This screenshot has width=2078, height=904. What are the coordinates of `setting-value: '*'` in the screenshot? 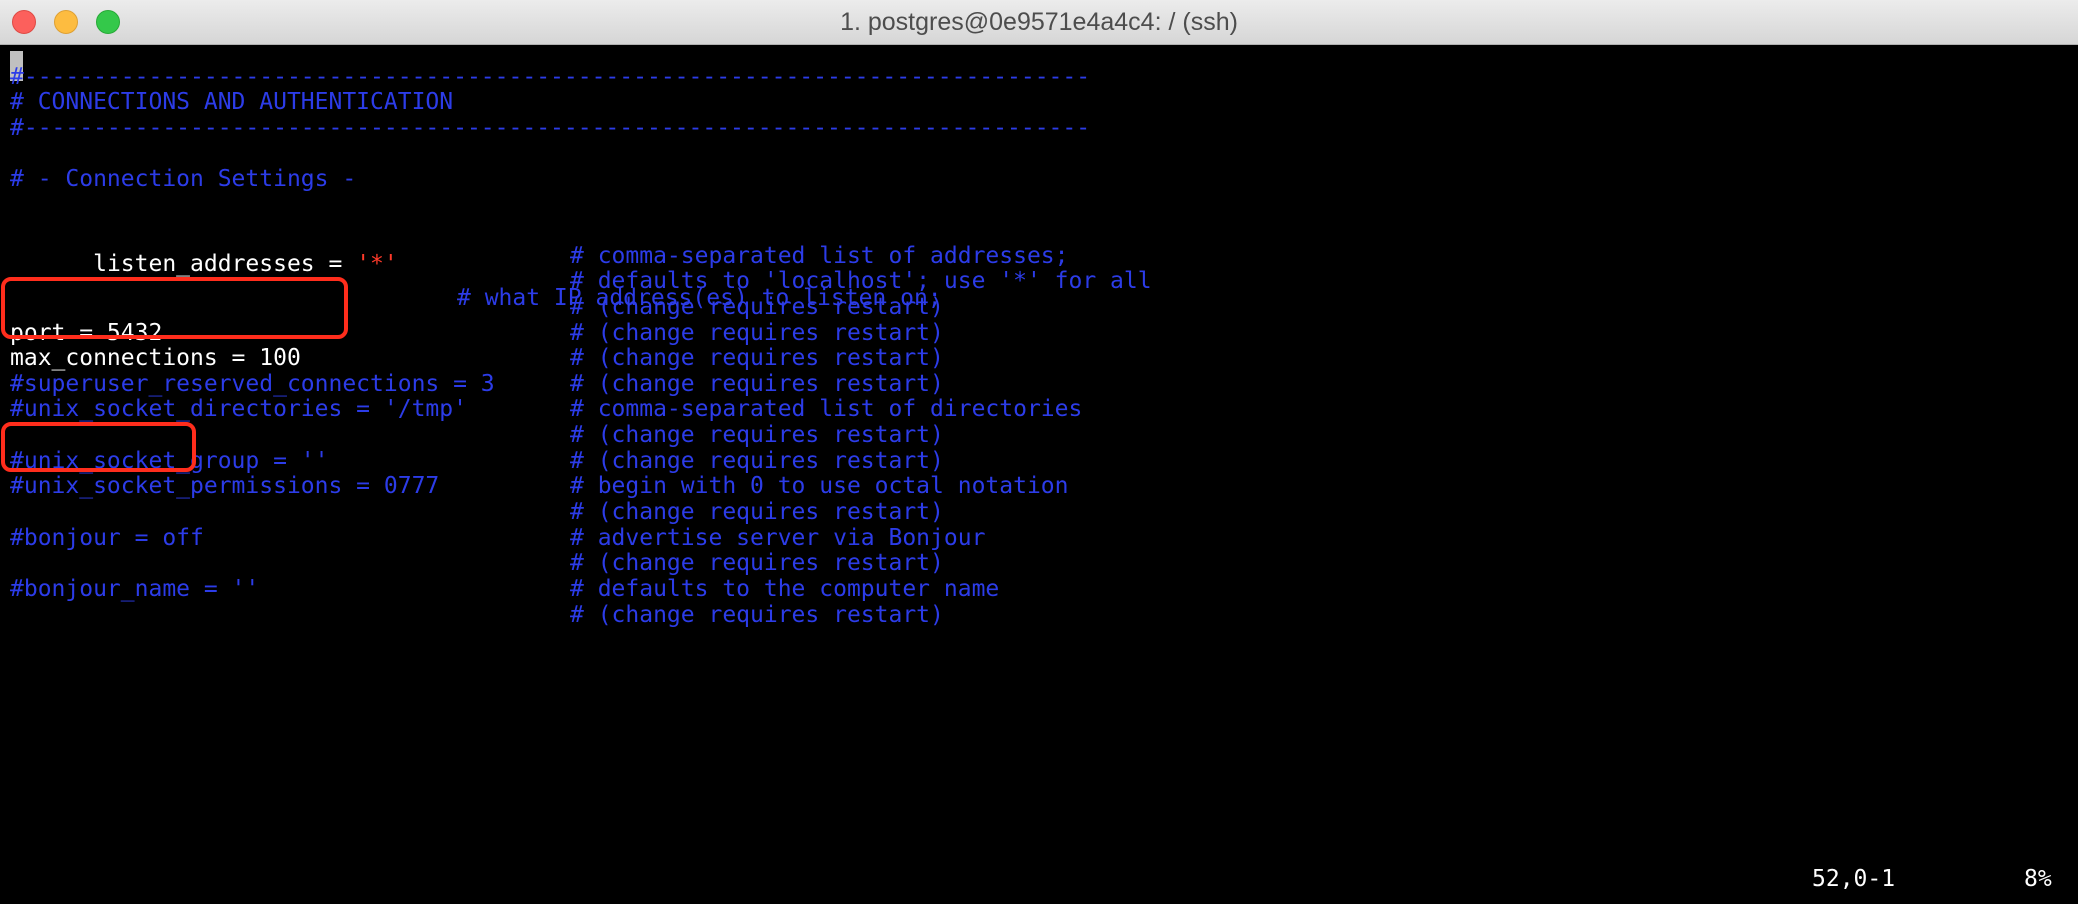 It's located at (377, 264).